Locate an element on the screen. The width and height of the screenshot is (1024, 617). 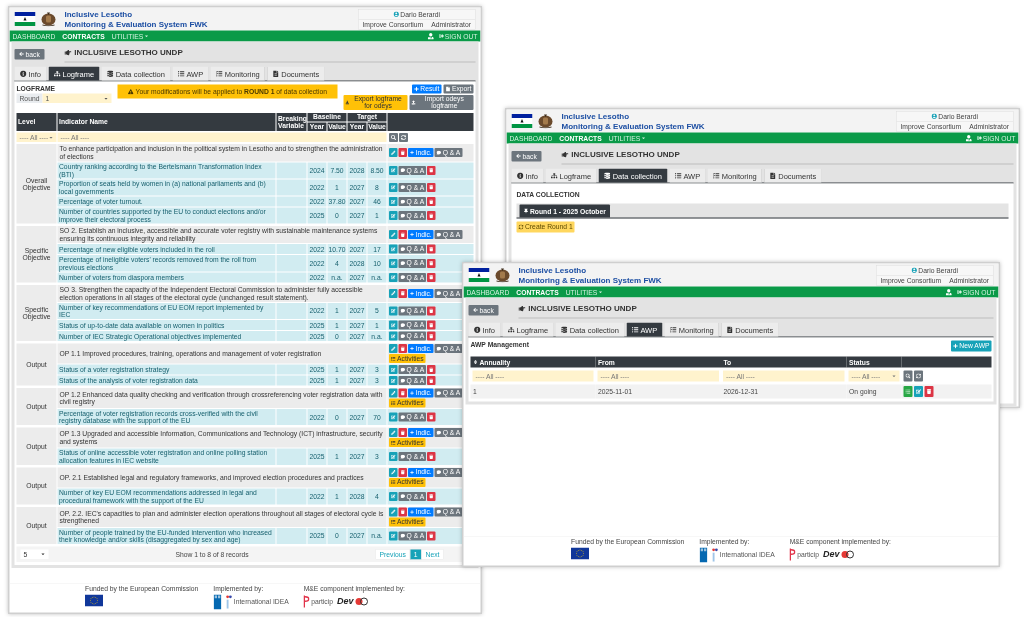
search-icon is located at coordinates (908, 376).